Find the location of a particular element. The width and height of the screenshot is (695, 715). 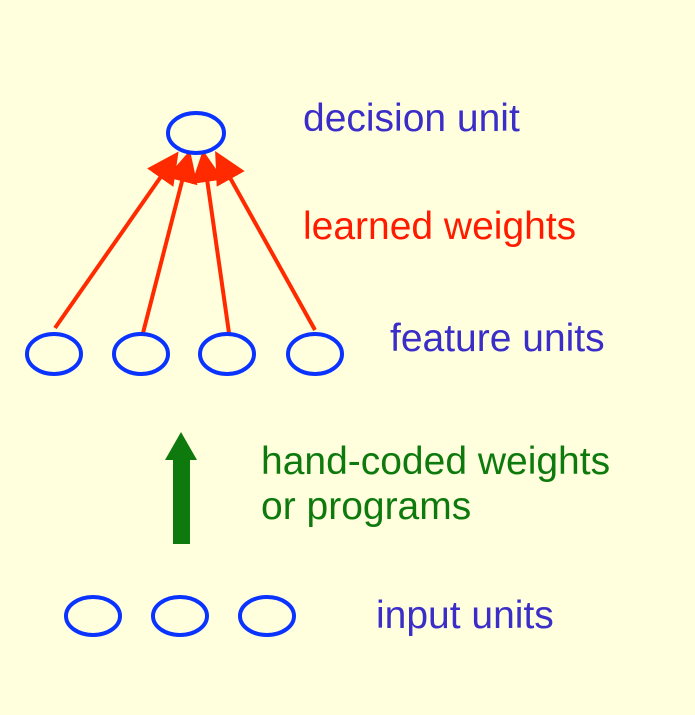

hand-coded-label: hand-coded weights or programs is located at coordinates (435, 485).